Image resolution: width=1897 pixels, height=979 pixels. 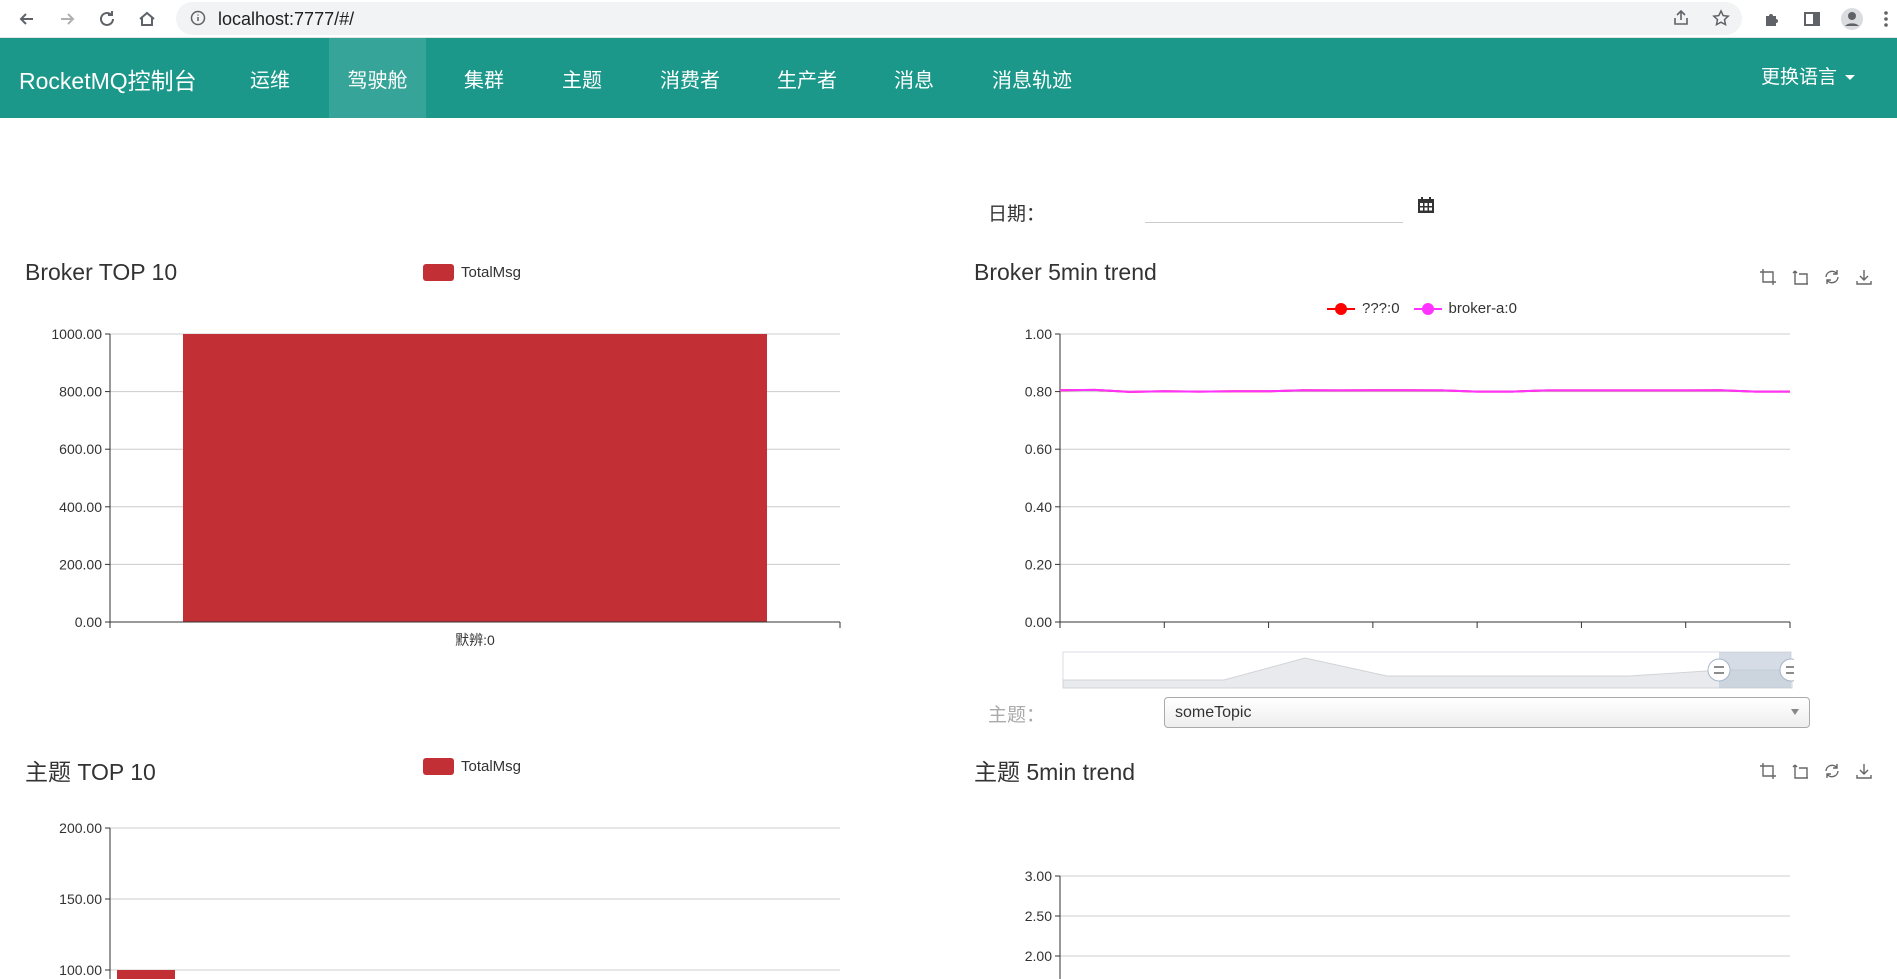 What do you see at coordinates (1274, 209) in the screenshot?
I see `date-input` at bounding box center [1274, 209].